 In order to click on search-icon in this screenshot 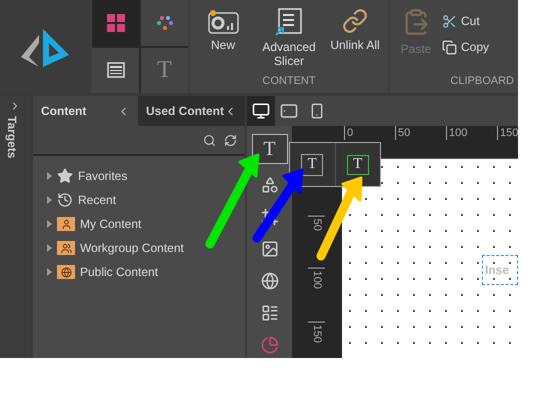, I will do `click(209, 140)`.